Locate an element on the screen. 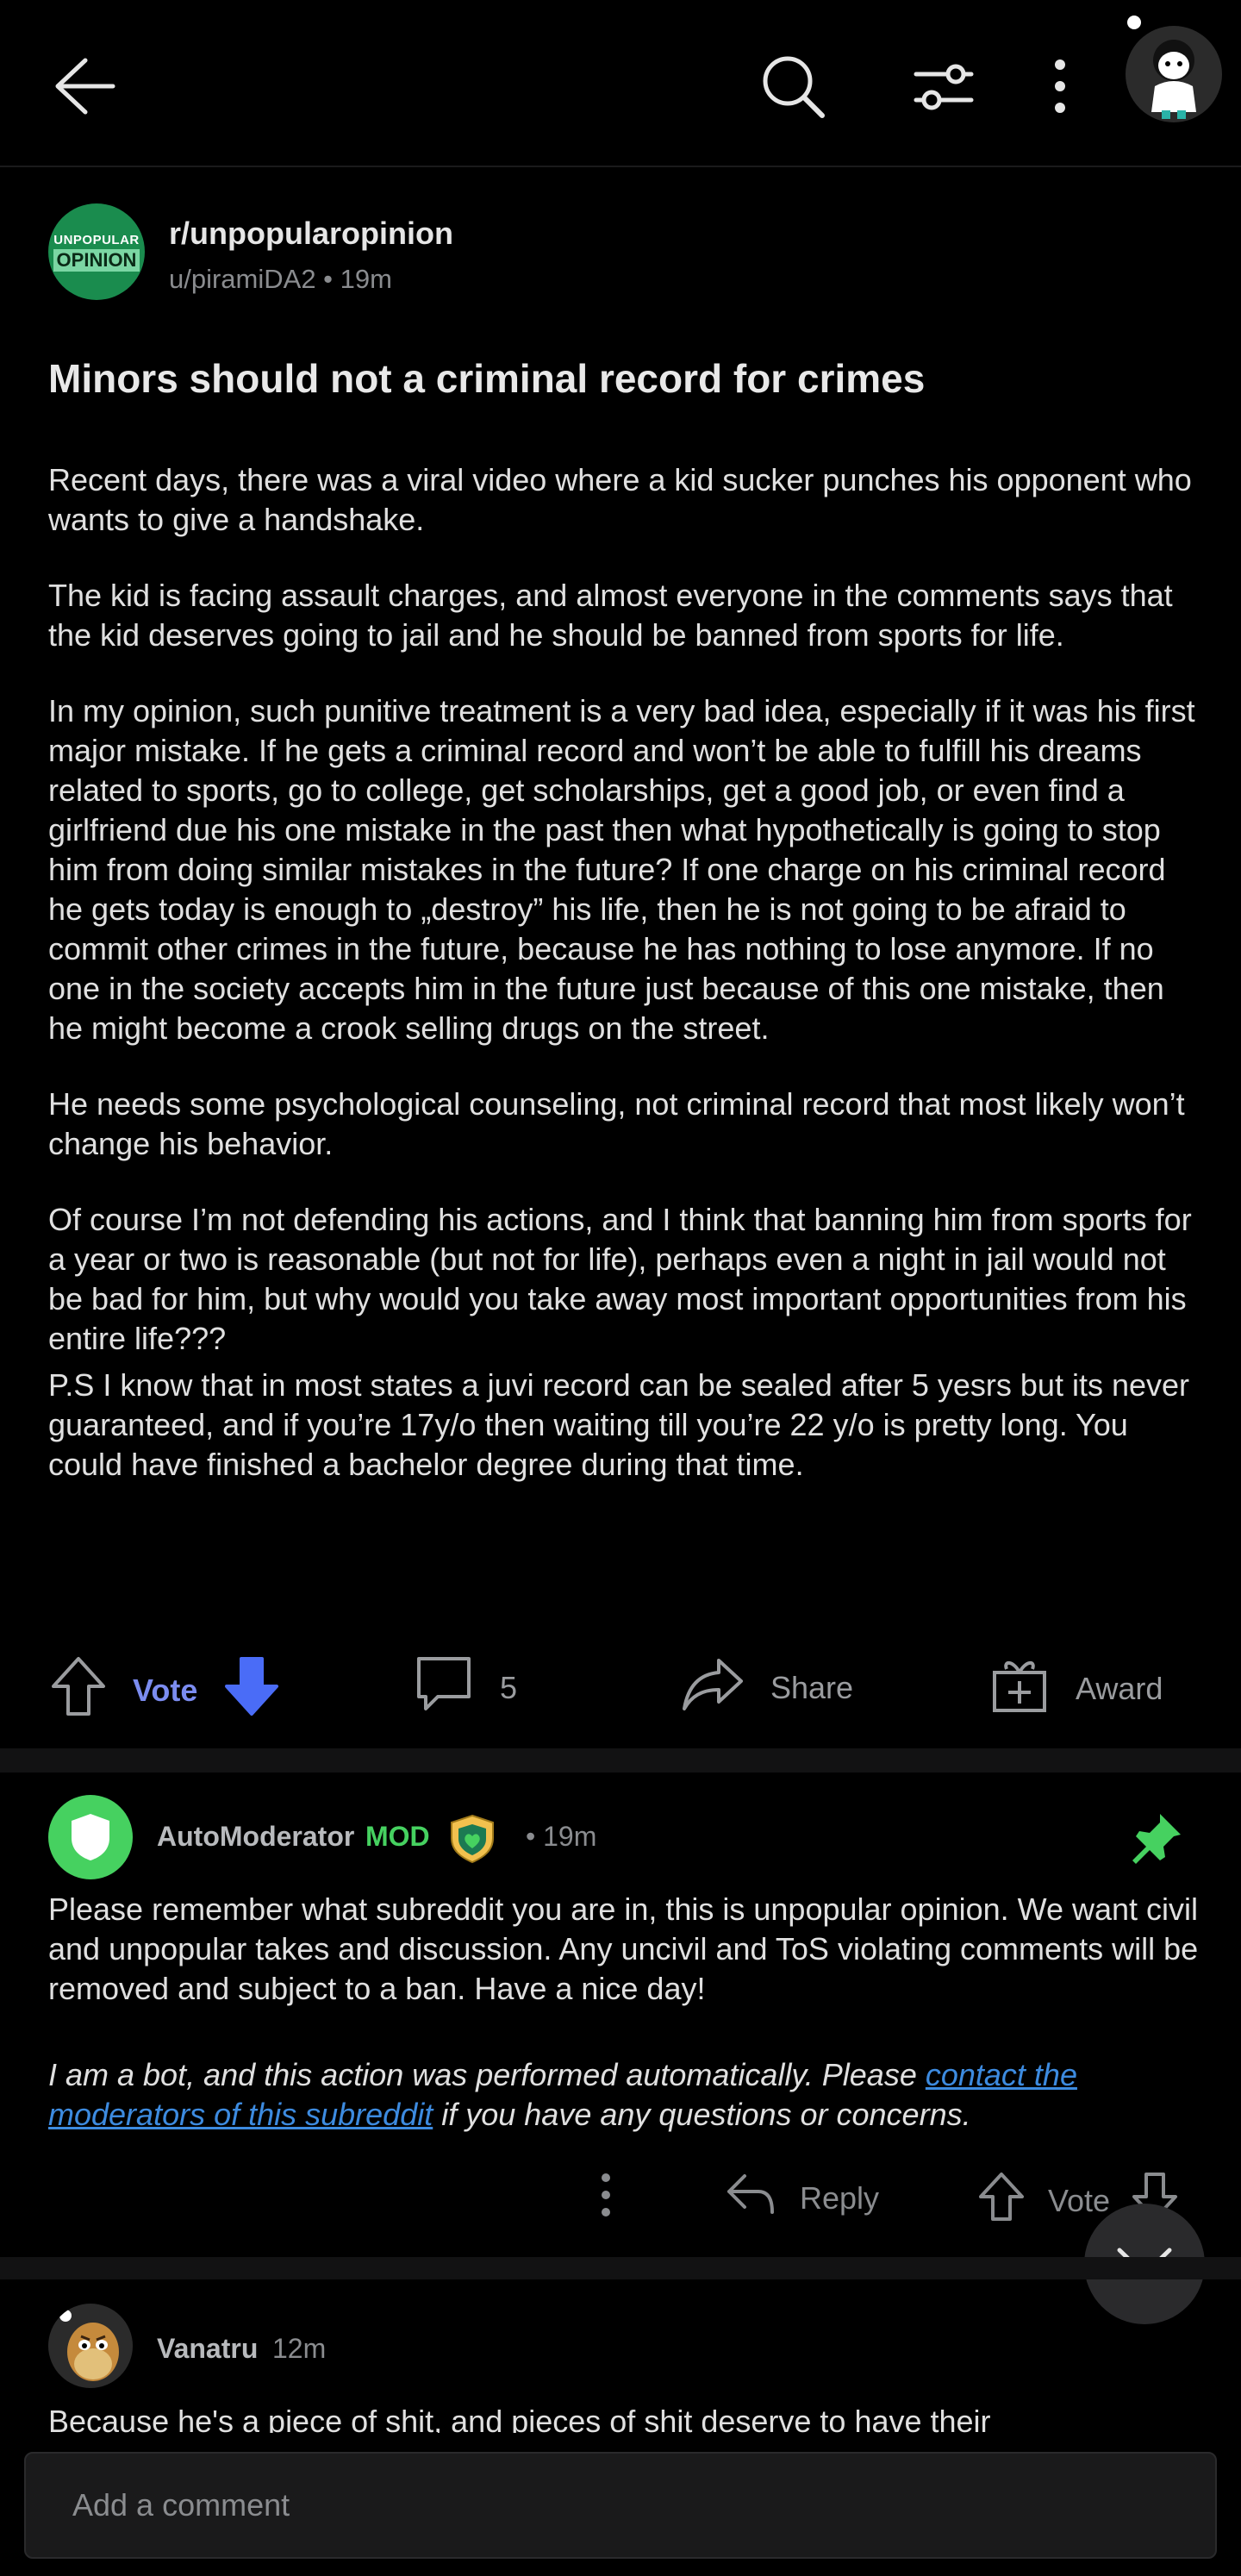 Image resolution: width=1241 pixels, height=2576 pixels. post-meta: u/piramiDA2 • 19m is located at coordinates (280, 280).